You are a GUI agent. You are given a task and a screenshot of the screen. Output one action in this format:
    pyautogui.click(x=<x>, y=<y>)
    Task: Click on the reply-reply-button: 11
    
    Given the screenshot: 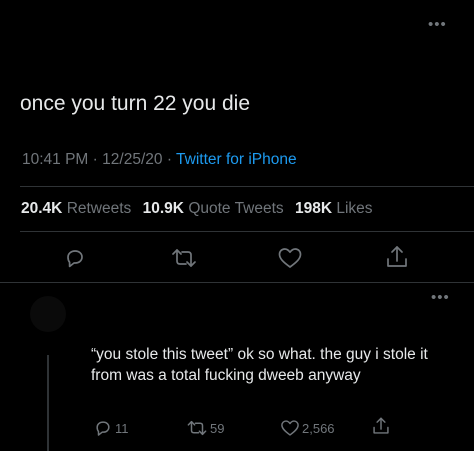 What is the action you would take?
    pyautogui.click(x=111, y=428)
    